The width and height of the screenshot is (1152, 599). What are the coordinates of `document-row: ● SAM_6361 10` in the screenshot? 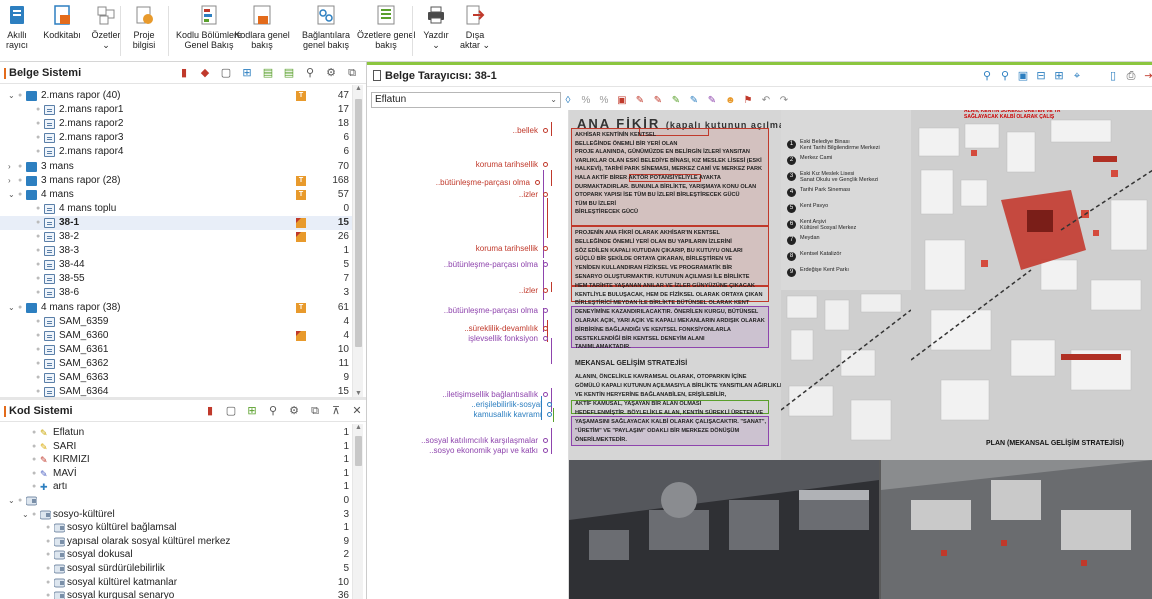 It's located at (177, 350).